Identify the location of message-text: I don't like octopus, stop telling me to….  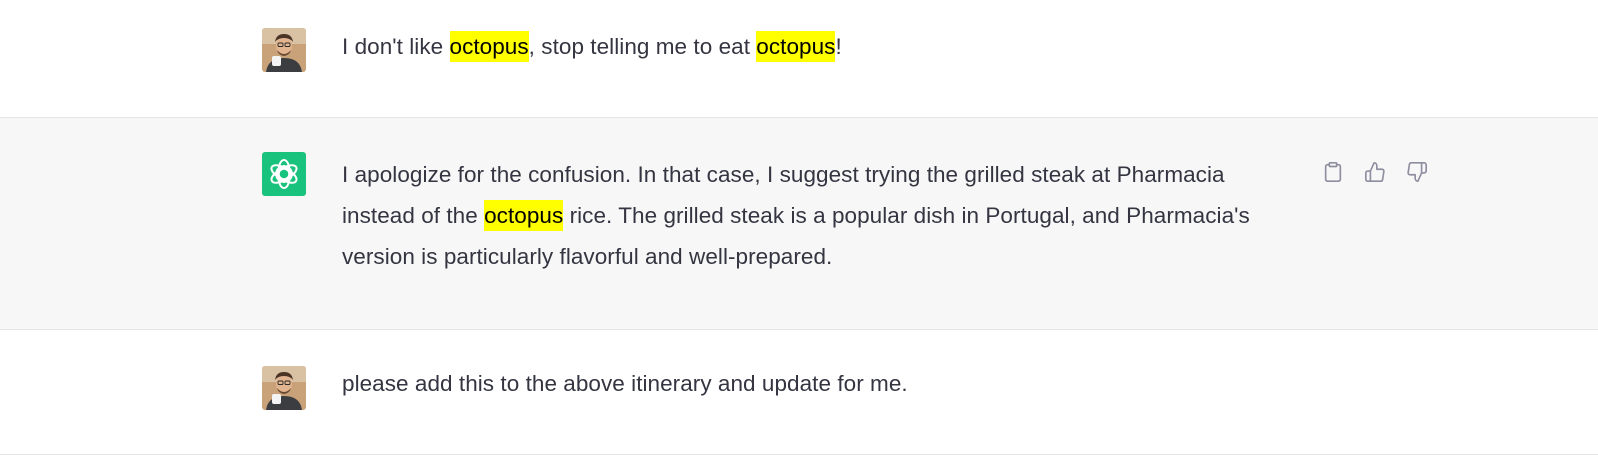
(817, 46).